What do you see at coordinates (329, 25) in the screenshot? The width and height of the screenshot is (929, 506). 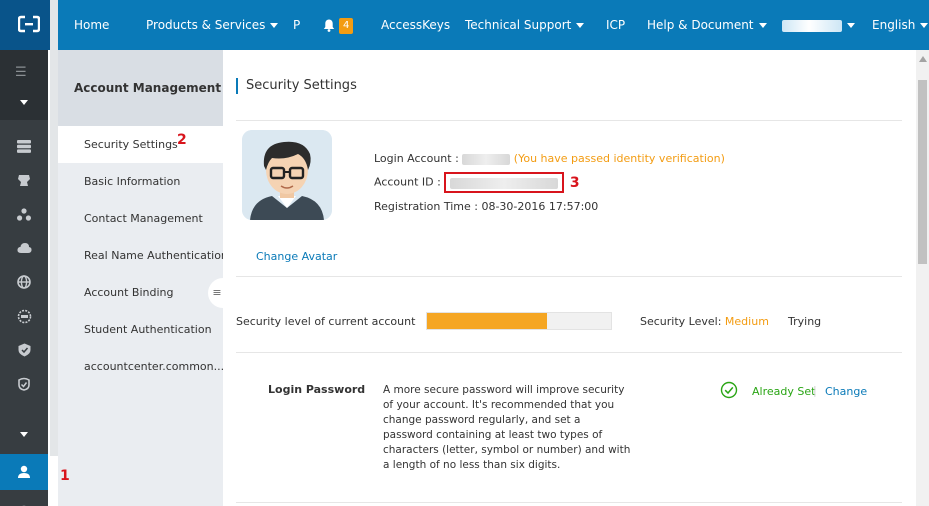 I see `bell-icon` at bounding box center [329, 25].